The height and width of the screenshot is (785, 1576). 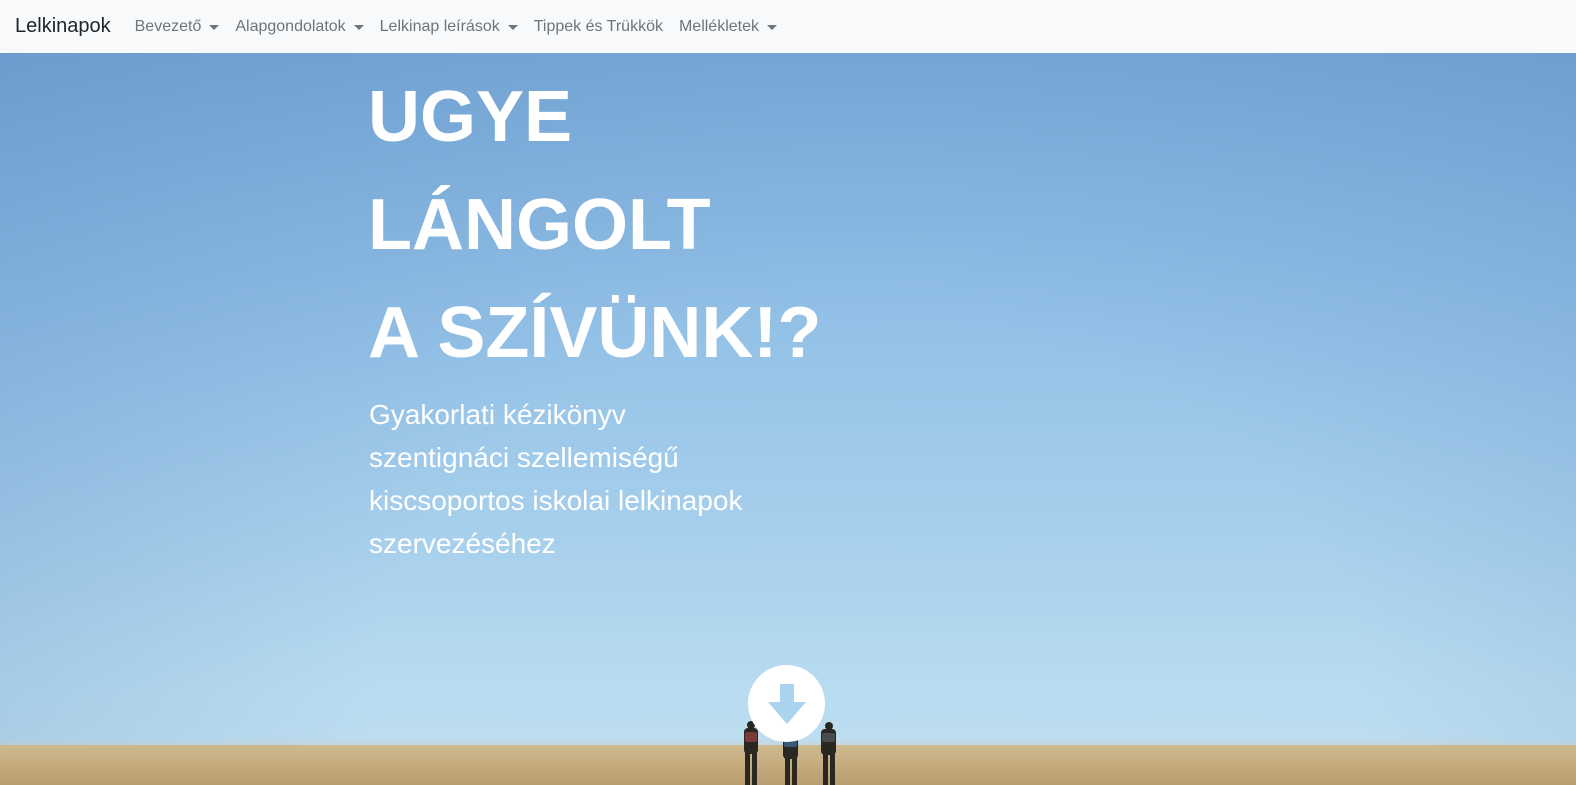 I want to click on nav-item-label: Bevezető, so click(x=168, y=26).